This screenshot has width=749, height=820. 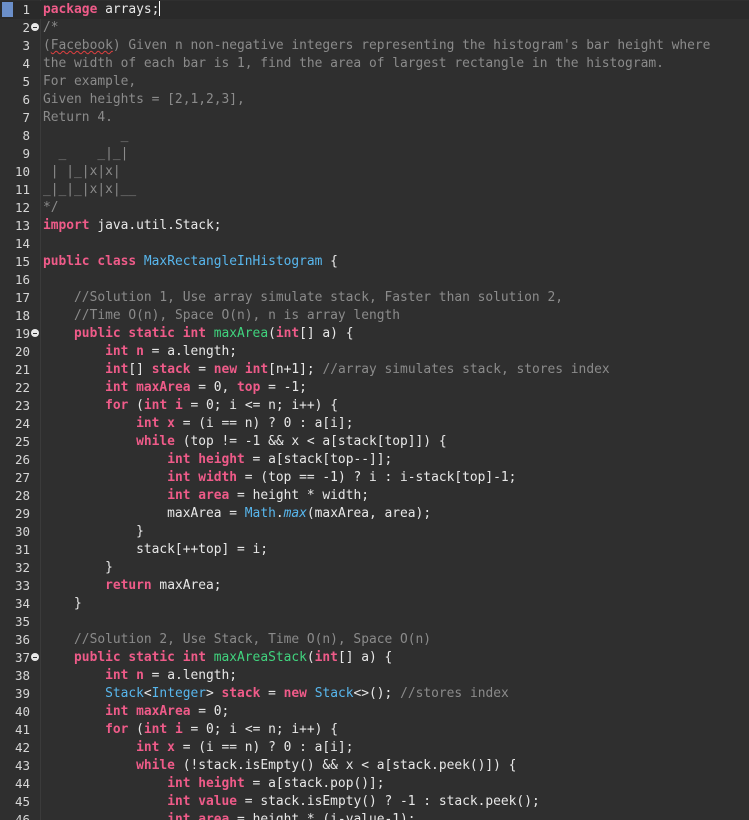 What do you see at coordinates (51, 28) in the screenshot?
I see `code-text: /*` at bounding box center [51, 28].